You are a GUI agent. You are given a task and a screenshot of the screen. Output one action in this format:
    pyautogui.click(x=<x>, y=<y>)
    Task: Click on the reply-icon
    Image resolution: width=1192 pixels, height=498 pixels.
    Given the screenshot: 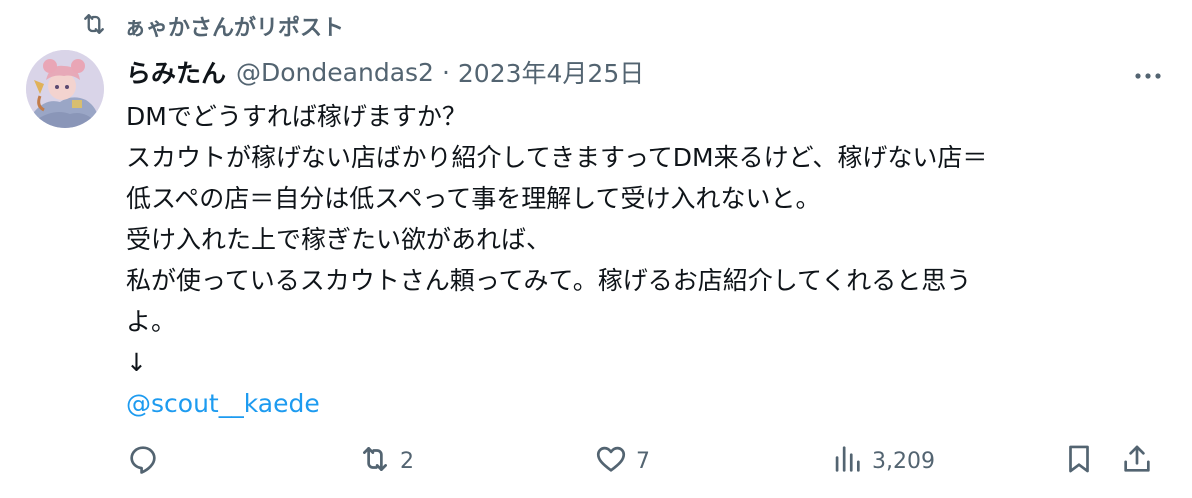 What is the action you would take?
    pyautogui.click(x=143, y=461)
    